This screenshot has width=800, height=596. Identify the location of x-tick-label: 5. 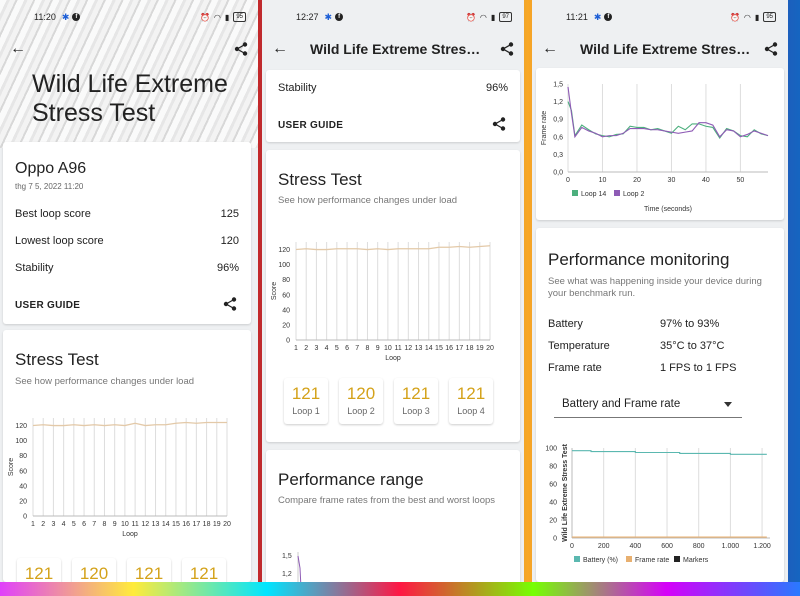
(74, 524).